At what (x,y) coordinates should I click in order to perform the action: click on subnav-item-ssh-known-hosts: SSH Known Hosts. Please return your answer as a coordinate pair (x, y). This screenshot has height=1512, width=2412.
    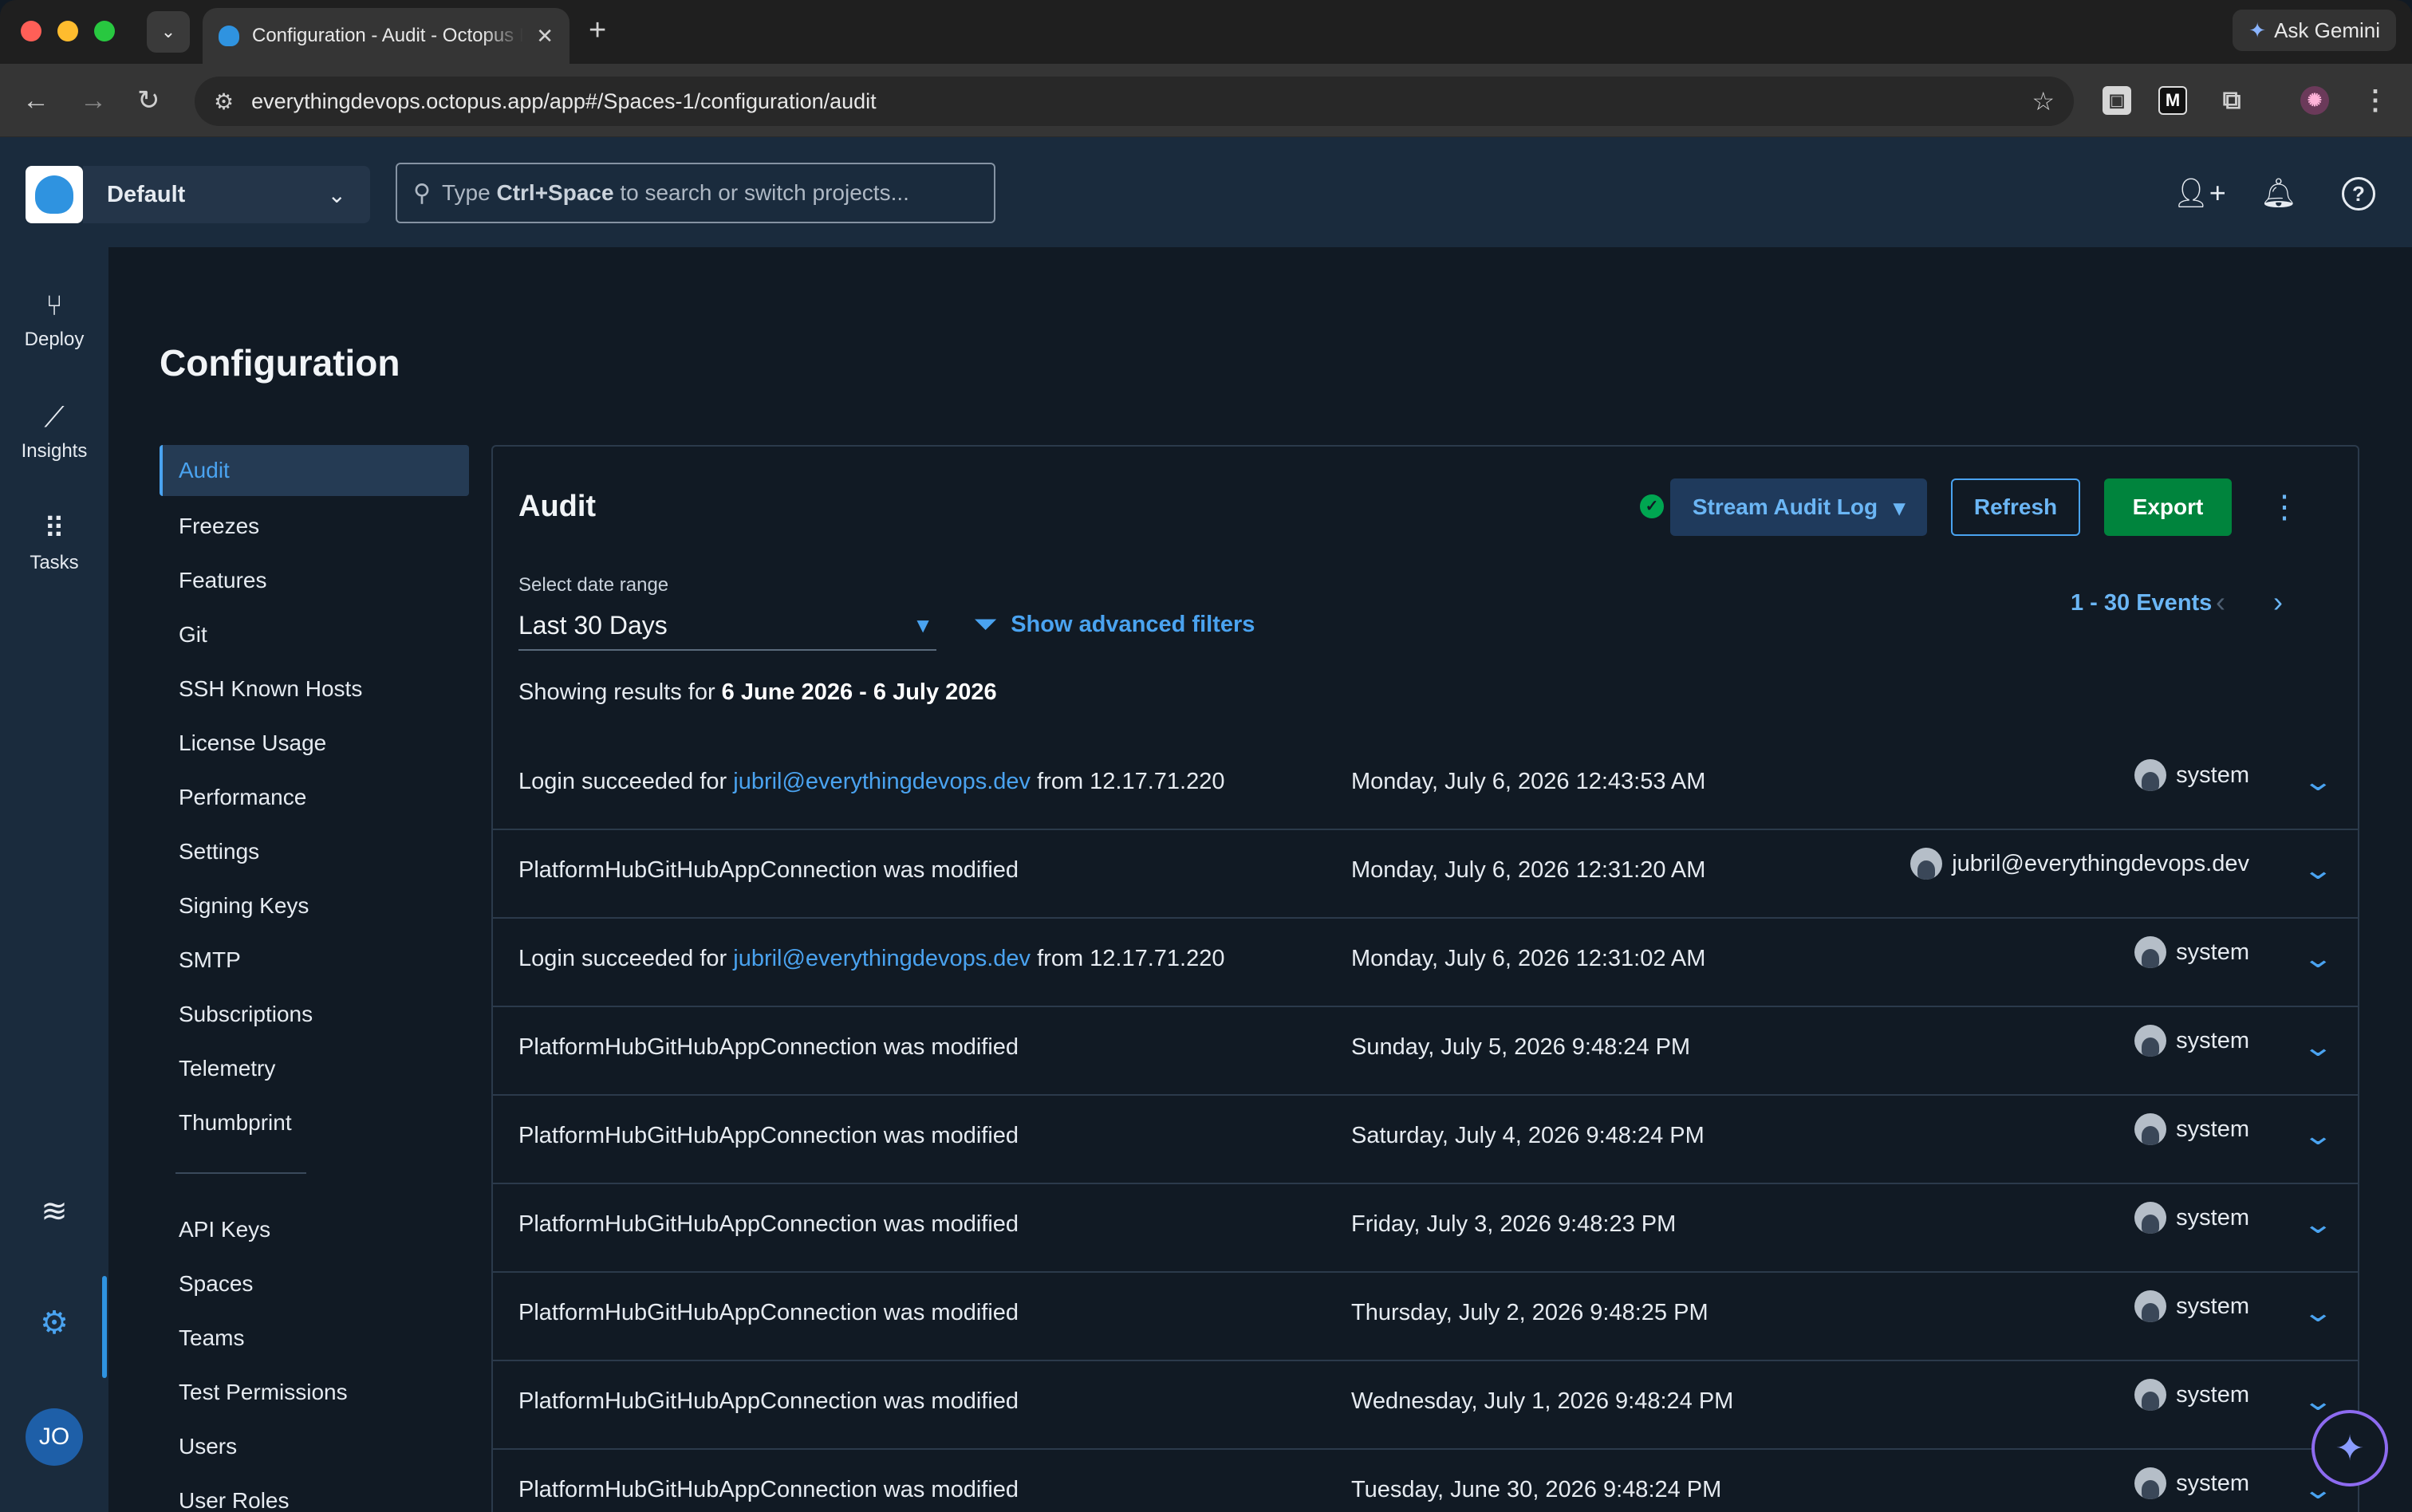
    Looking at the image, I should click on (315, 689).